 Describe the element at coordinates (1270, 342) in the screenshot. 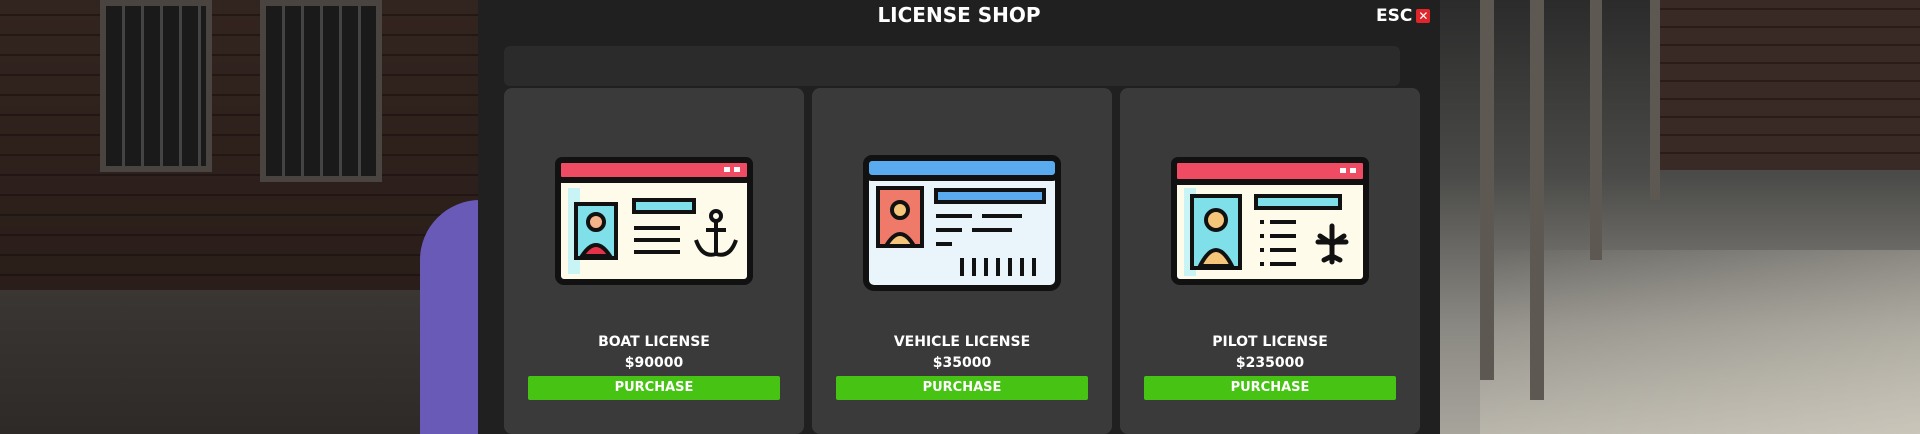

I see `license-name: PILOT LICENSE` at that location.